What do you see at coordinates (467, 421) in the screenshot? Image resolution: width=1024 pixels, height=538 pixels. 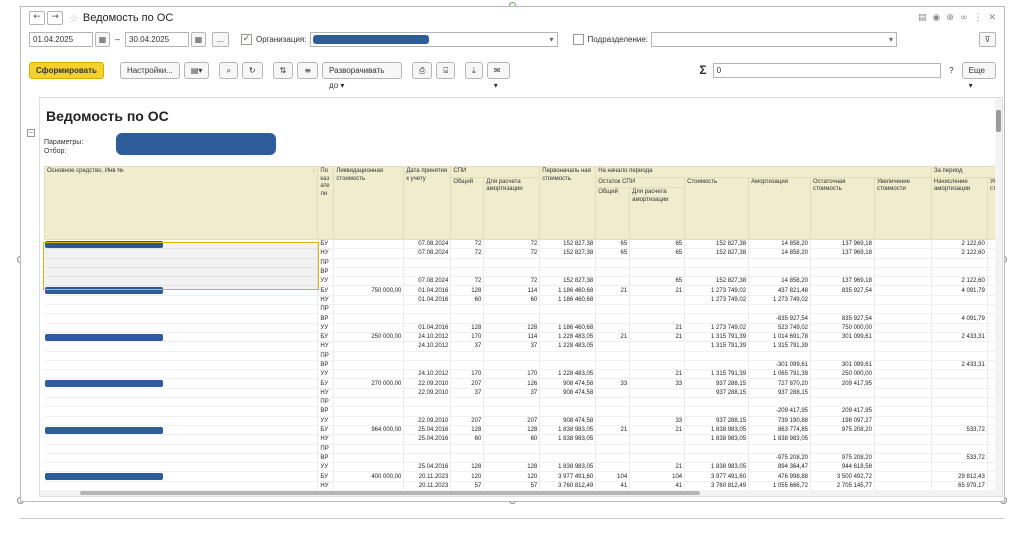 I see `cell-spi: 207` at bounding box center [467, 421].